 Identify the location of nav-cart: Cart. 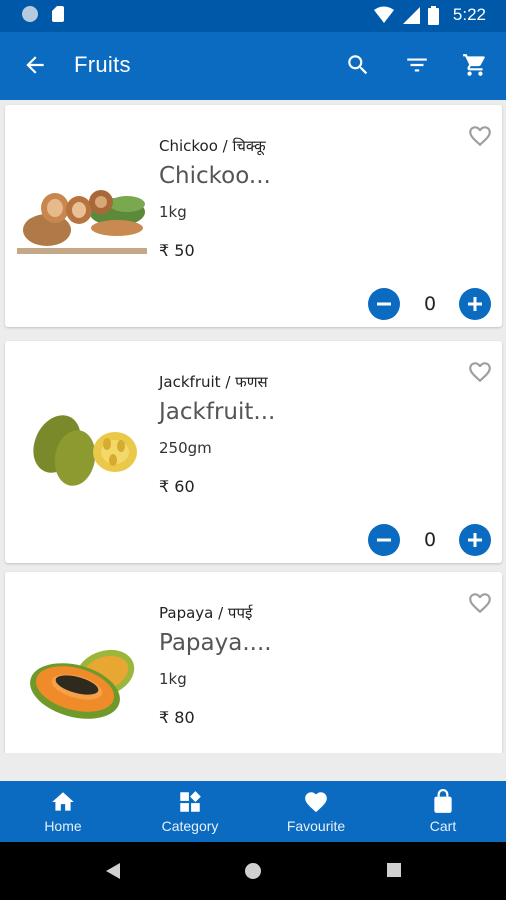
(443, 811).